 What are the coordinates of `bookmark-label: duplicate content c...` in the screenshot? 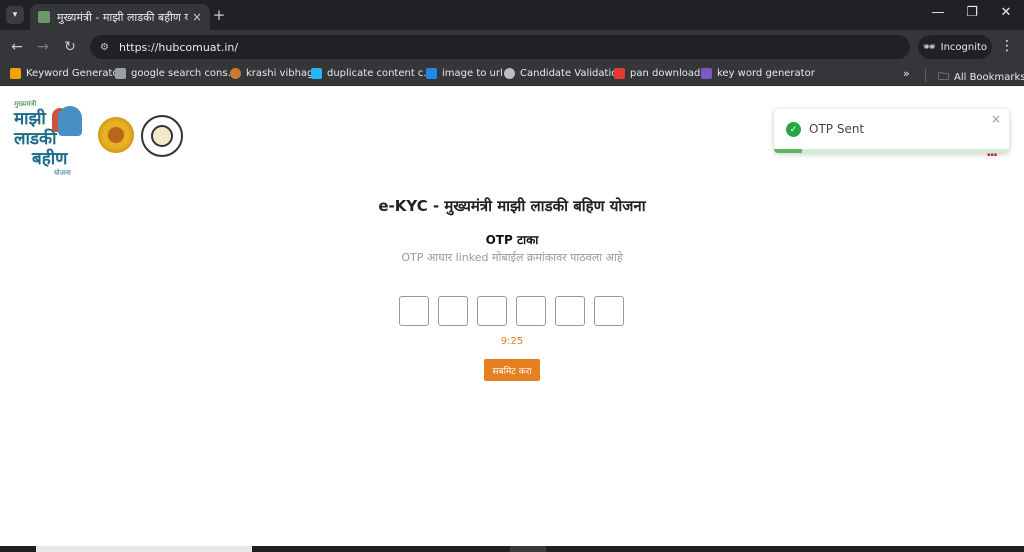 It's located at (380, 73).